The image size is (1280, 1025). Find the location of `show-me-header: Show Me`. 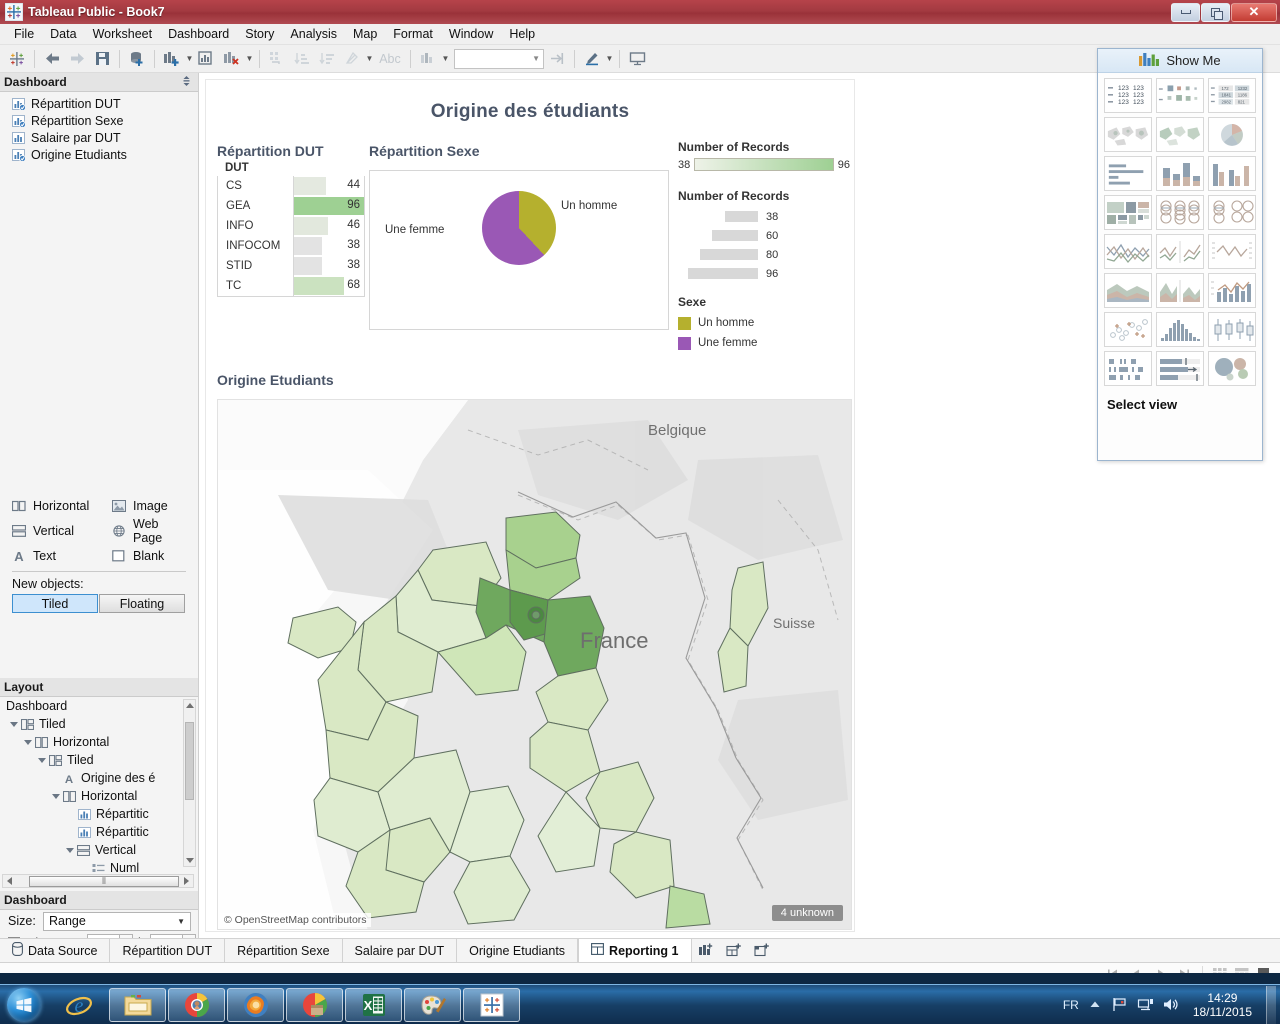

show-me-header: Show Me is located at coordinates (1180, 61).